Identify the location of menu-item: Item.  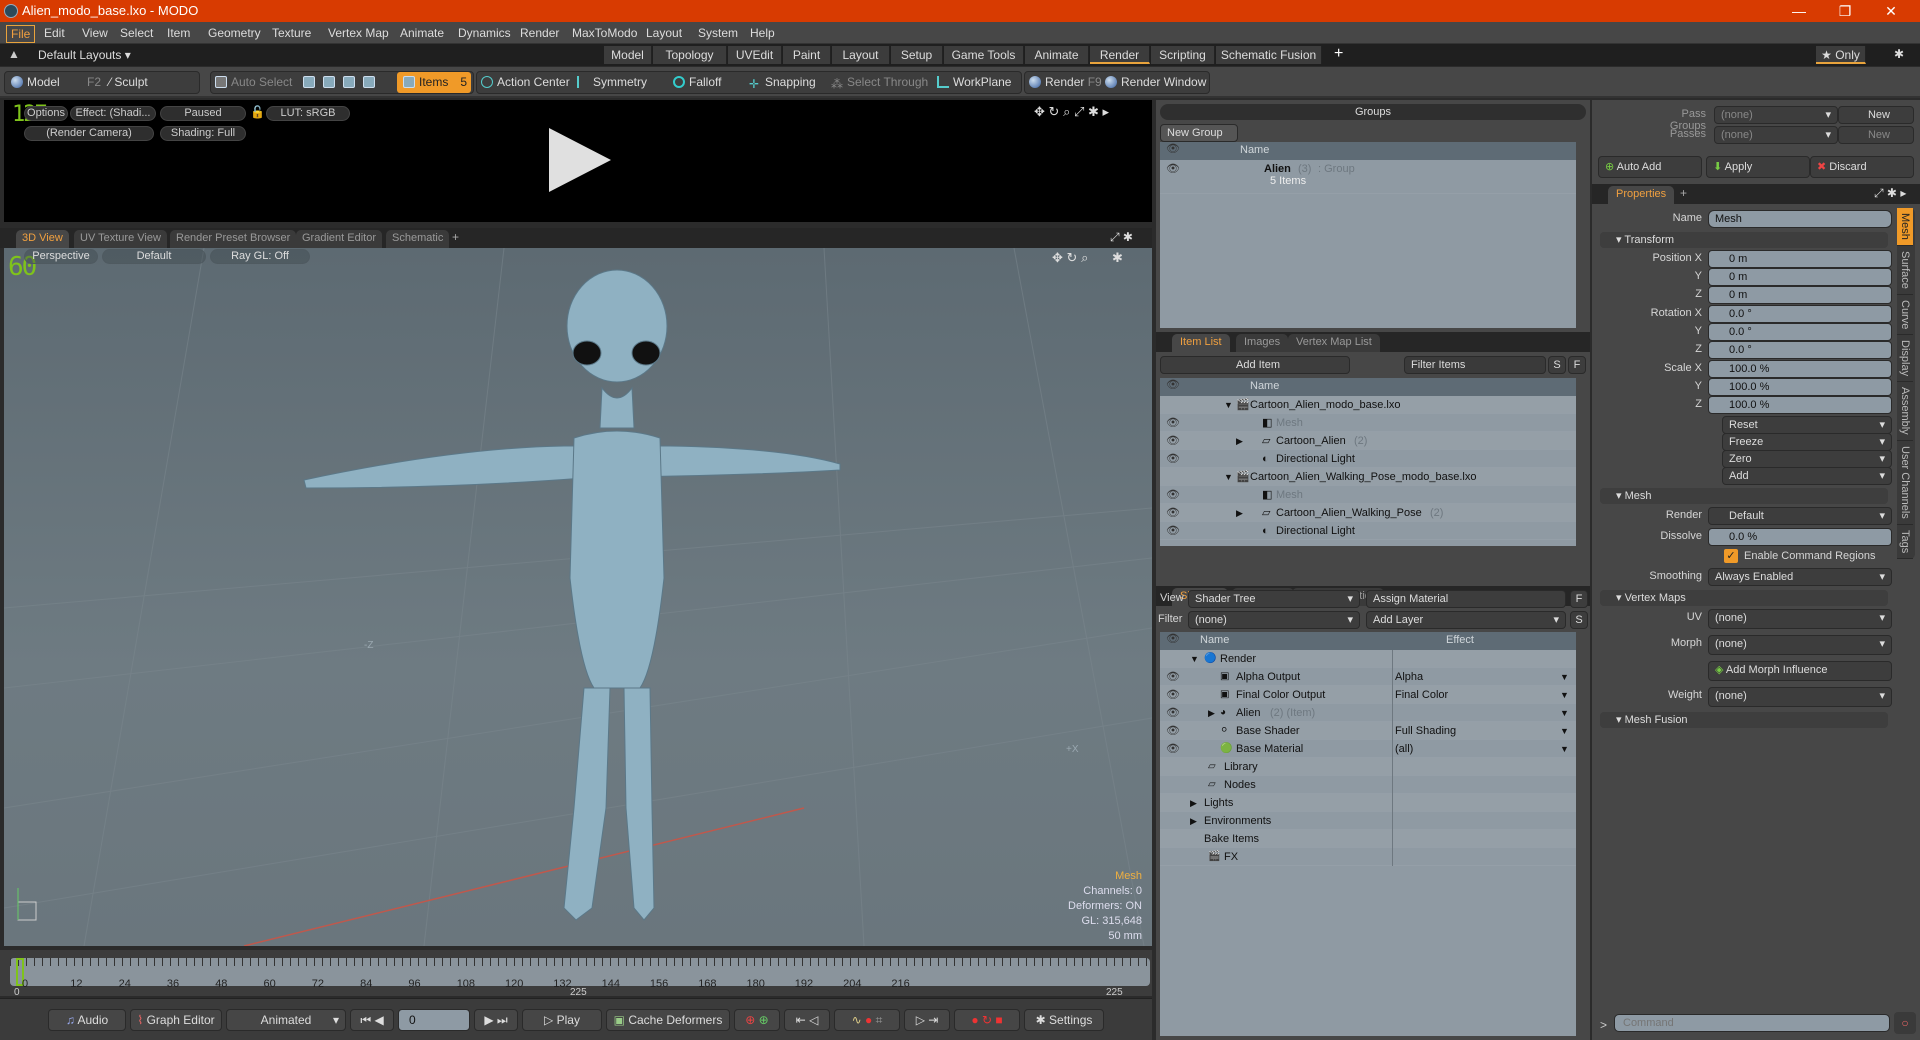
(178, 33).